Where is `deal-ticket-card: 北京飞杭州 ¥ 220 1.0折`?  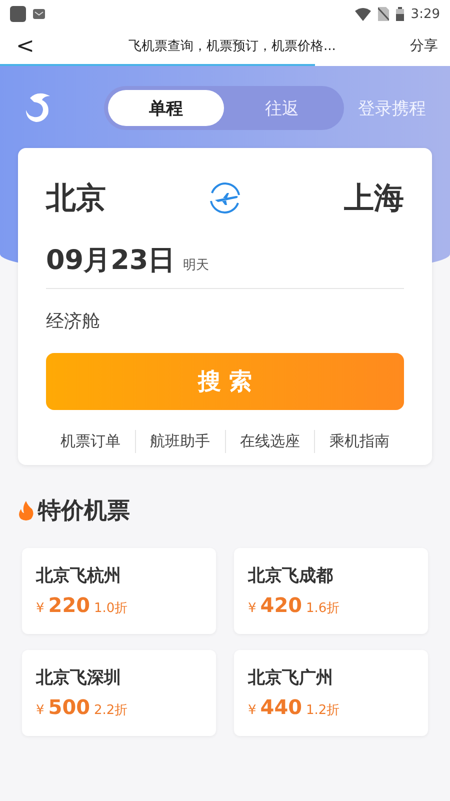
deal-ticket-card: 北京飞杭州 ¥ 220 1.0折 is located at coordinates (119, 591).